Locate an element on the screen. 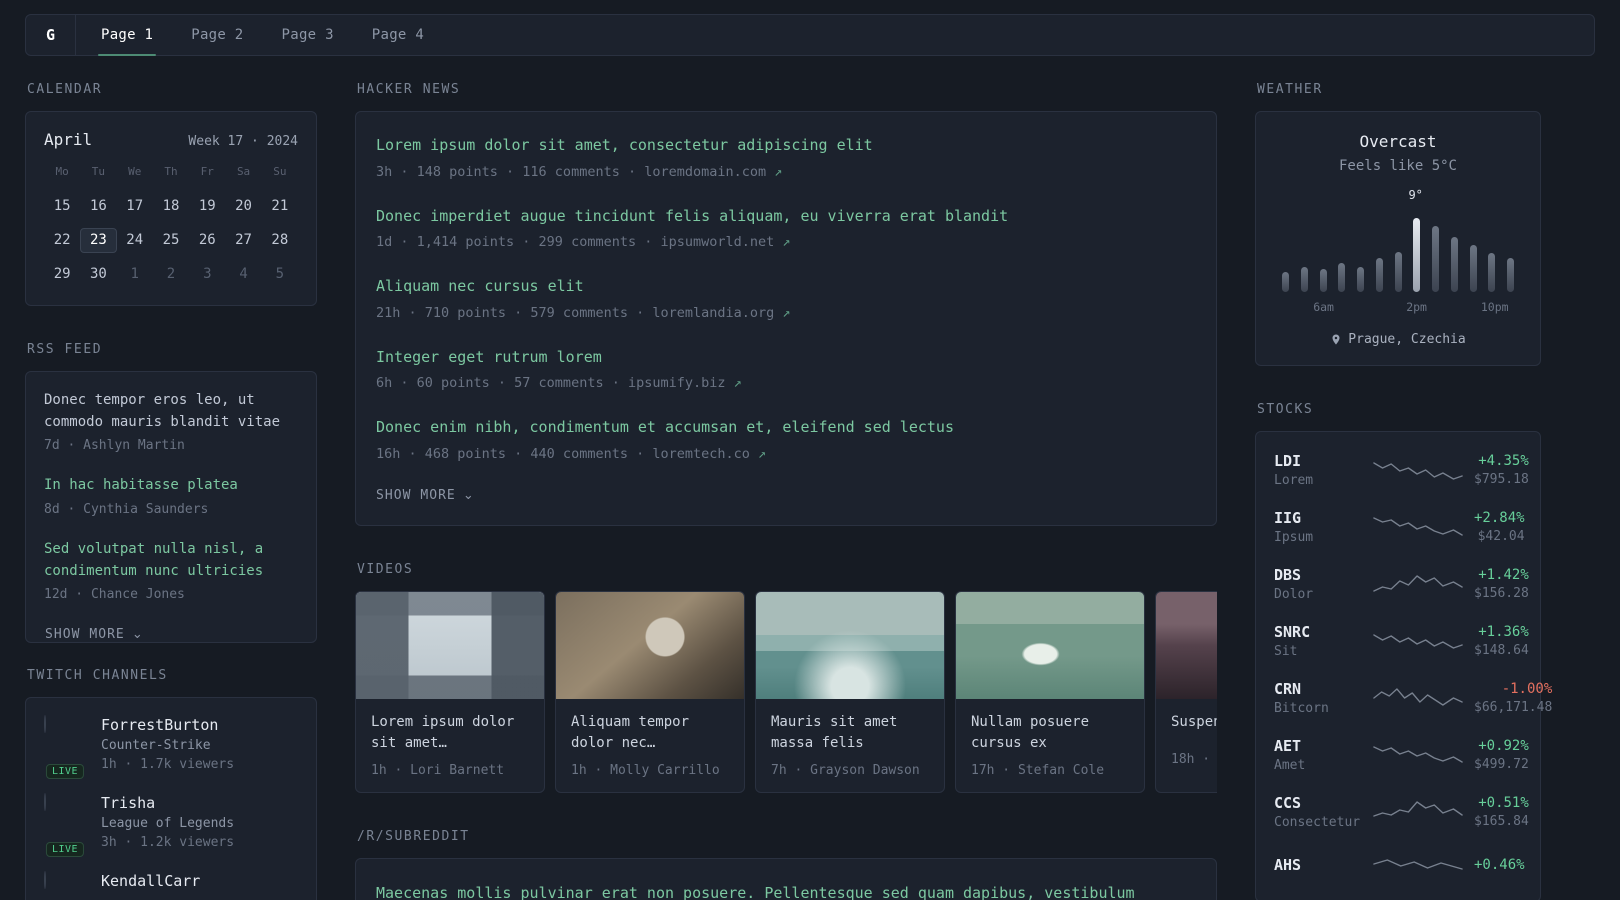 Image resolution: width=1620 pixels, height=900 pixels. hn-item-domain: loremtech.co is located at coordinates (701, 454).